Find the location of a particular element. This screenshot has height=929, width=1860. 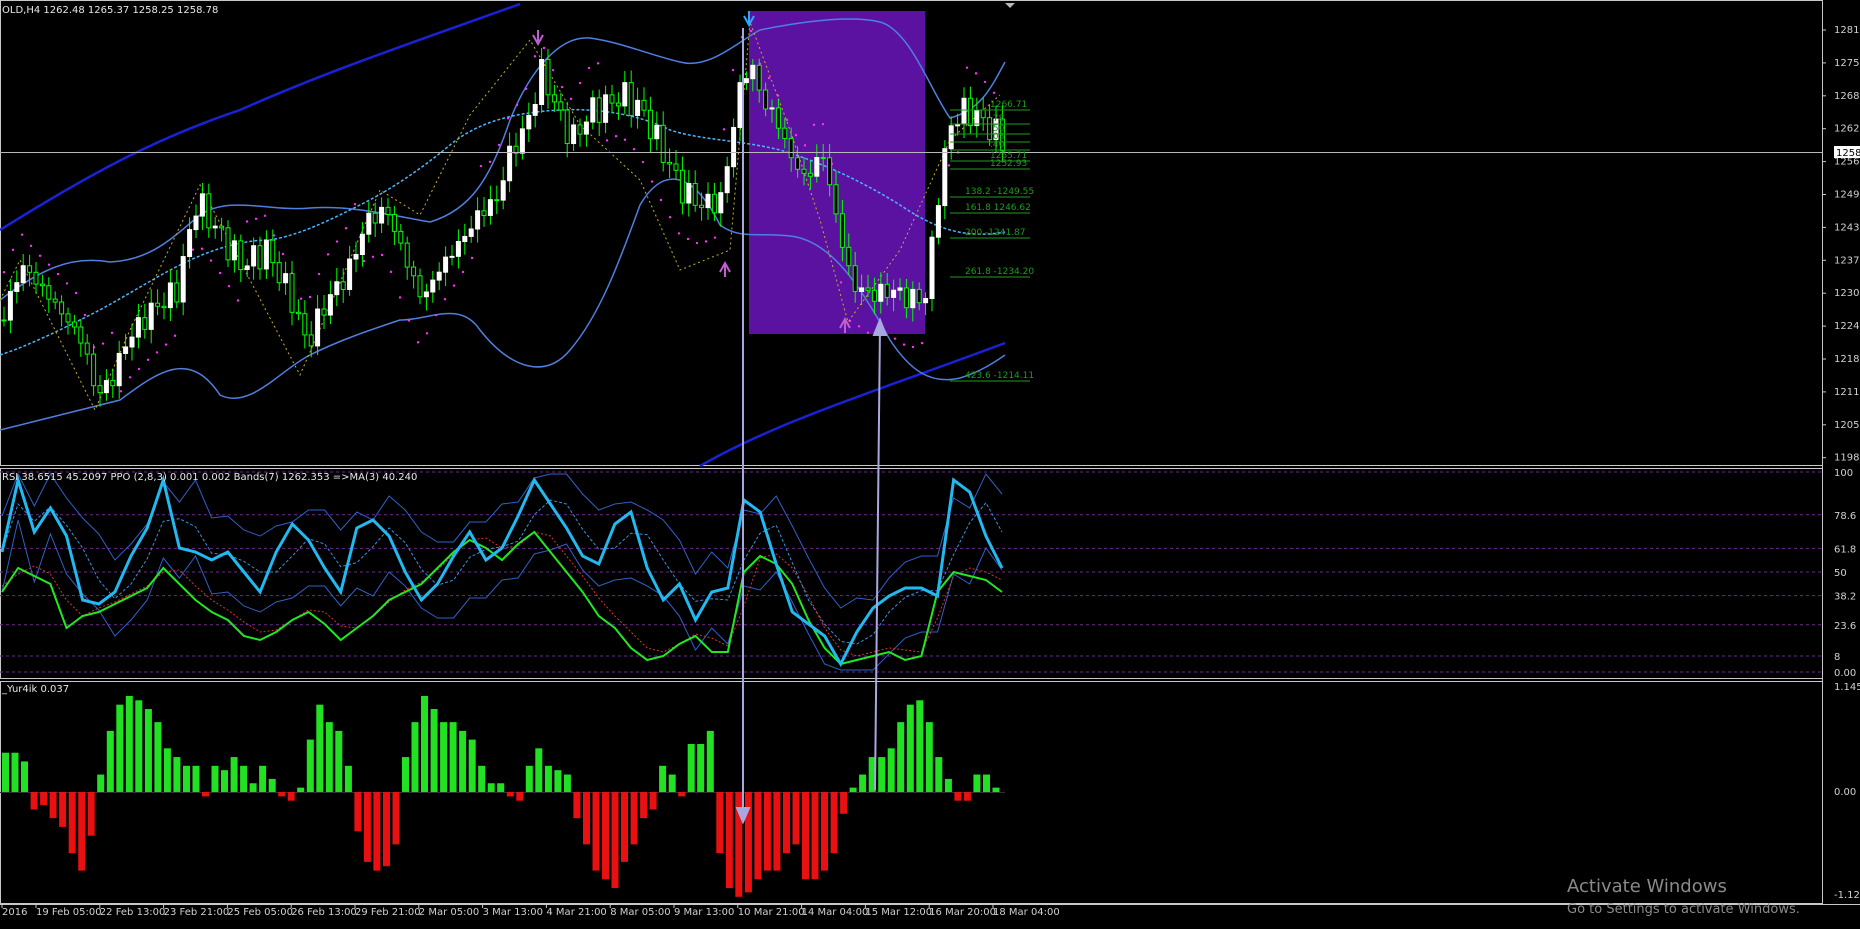

time-axis-label: 22 Feb 13:00 is located at coordinates (133, 912).